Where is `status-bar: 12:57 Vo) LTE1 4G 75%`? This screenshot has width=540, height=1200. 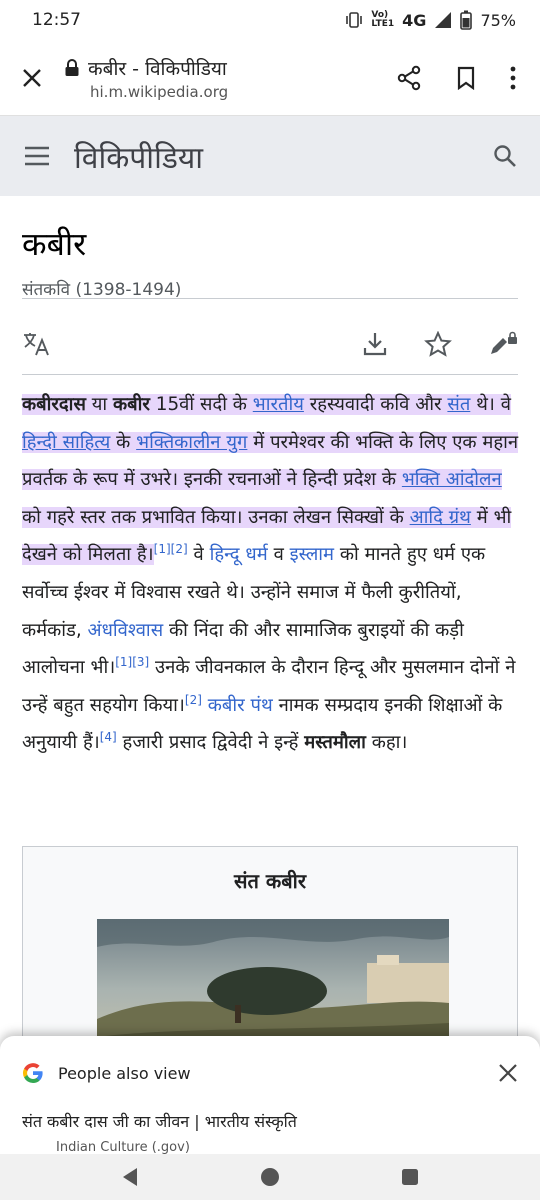
status-bar: 12:57 Vo) LTE1 4G 75% is located at coordinates (270, 20).